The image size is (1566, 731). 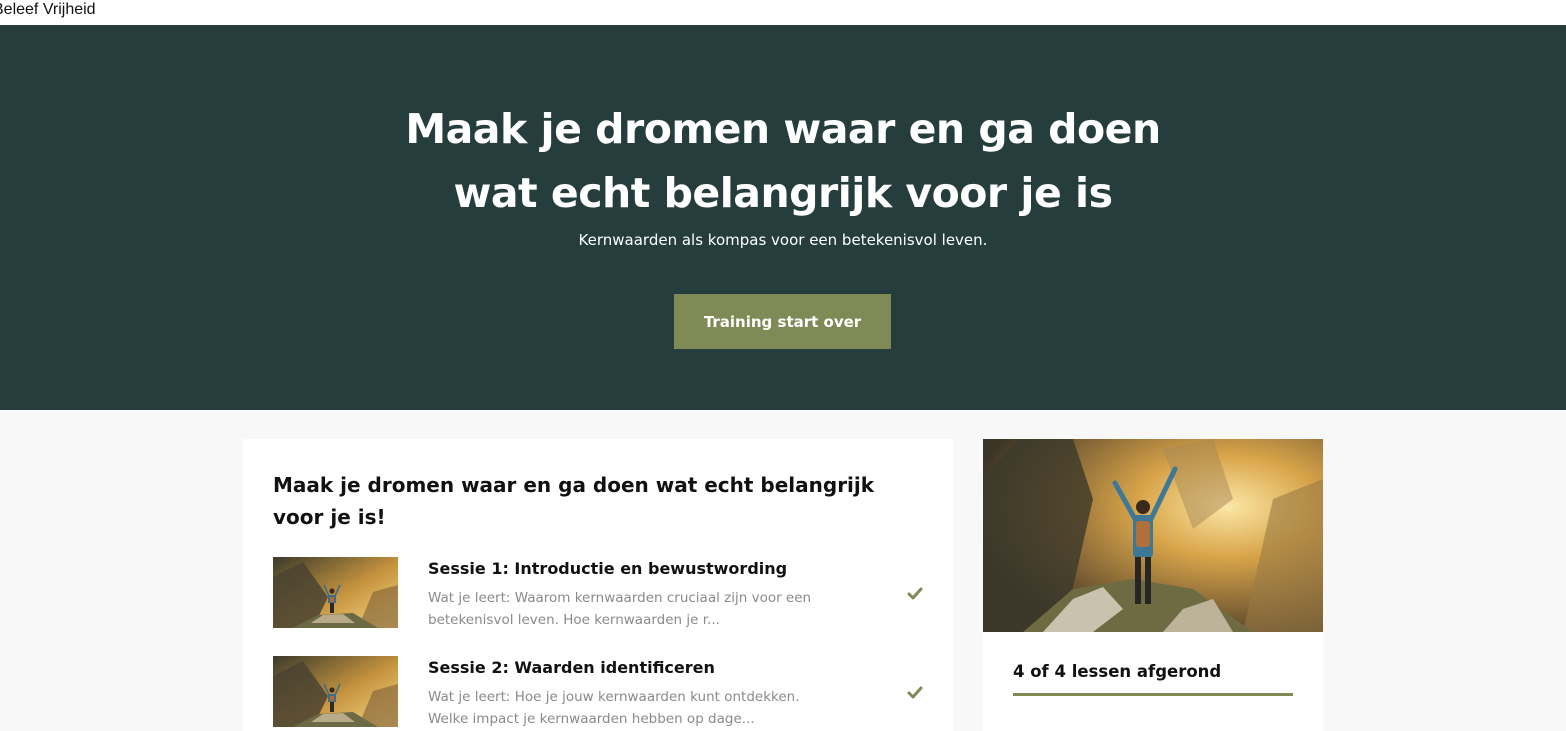 I want to click on course-cover-image, so click(x=1153, y=535).